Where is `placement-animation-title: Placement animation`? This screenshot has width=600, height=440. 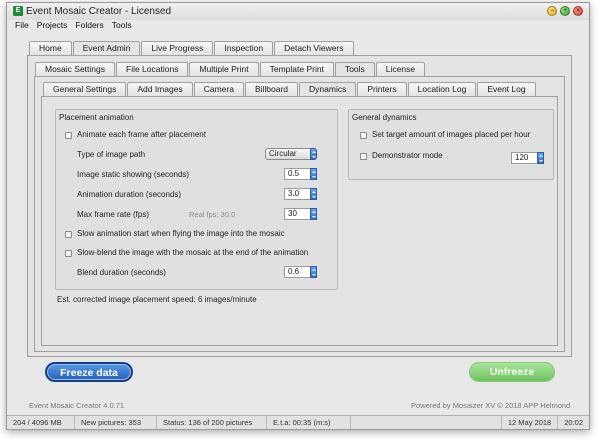
placement-animation-title: Placement animation is located at coordinates (96, 117).